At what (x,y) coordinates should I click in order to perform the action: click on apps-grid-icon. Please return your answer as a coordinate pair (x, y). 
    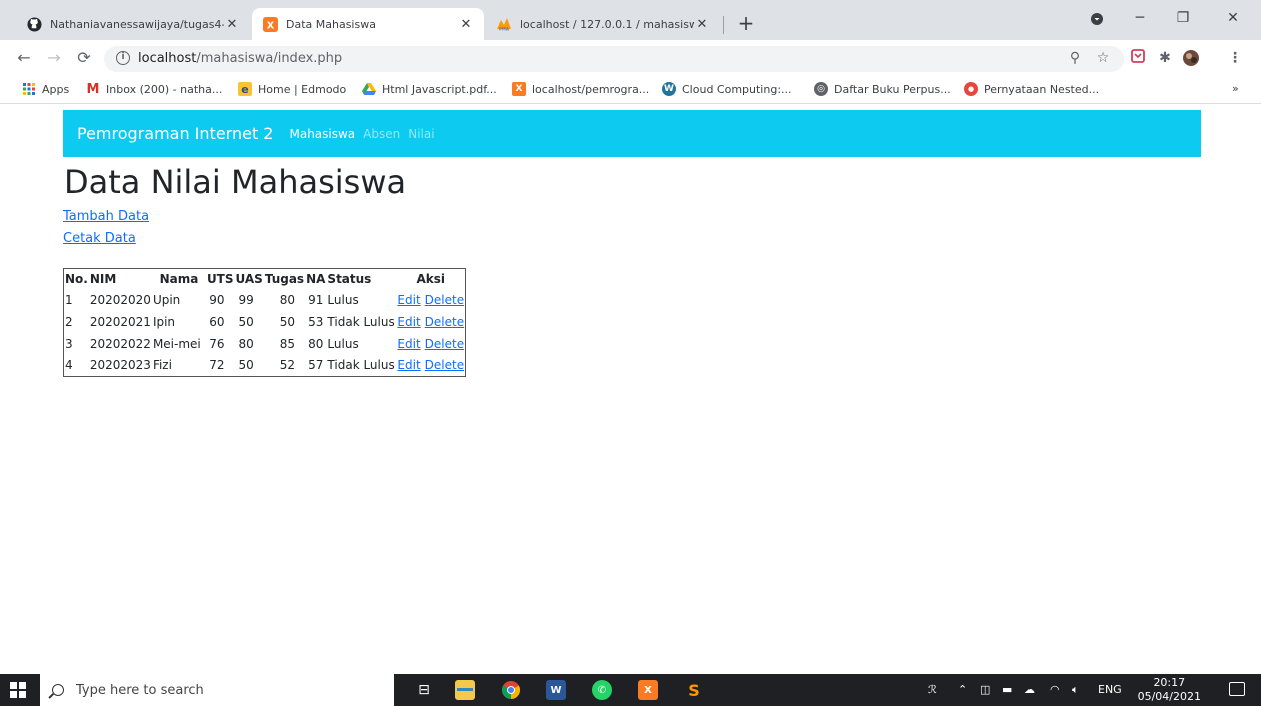
    Looking at the image, I should click on (29, 89).